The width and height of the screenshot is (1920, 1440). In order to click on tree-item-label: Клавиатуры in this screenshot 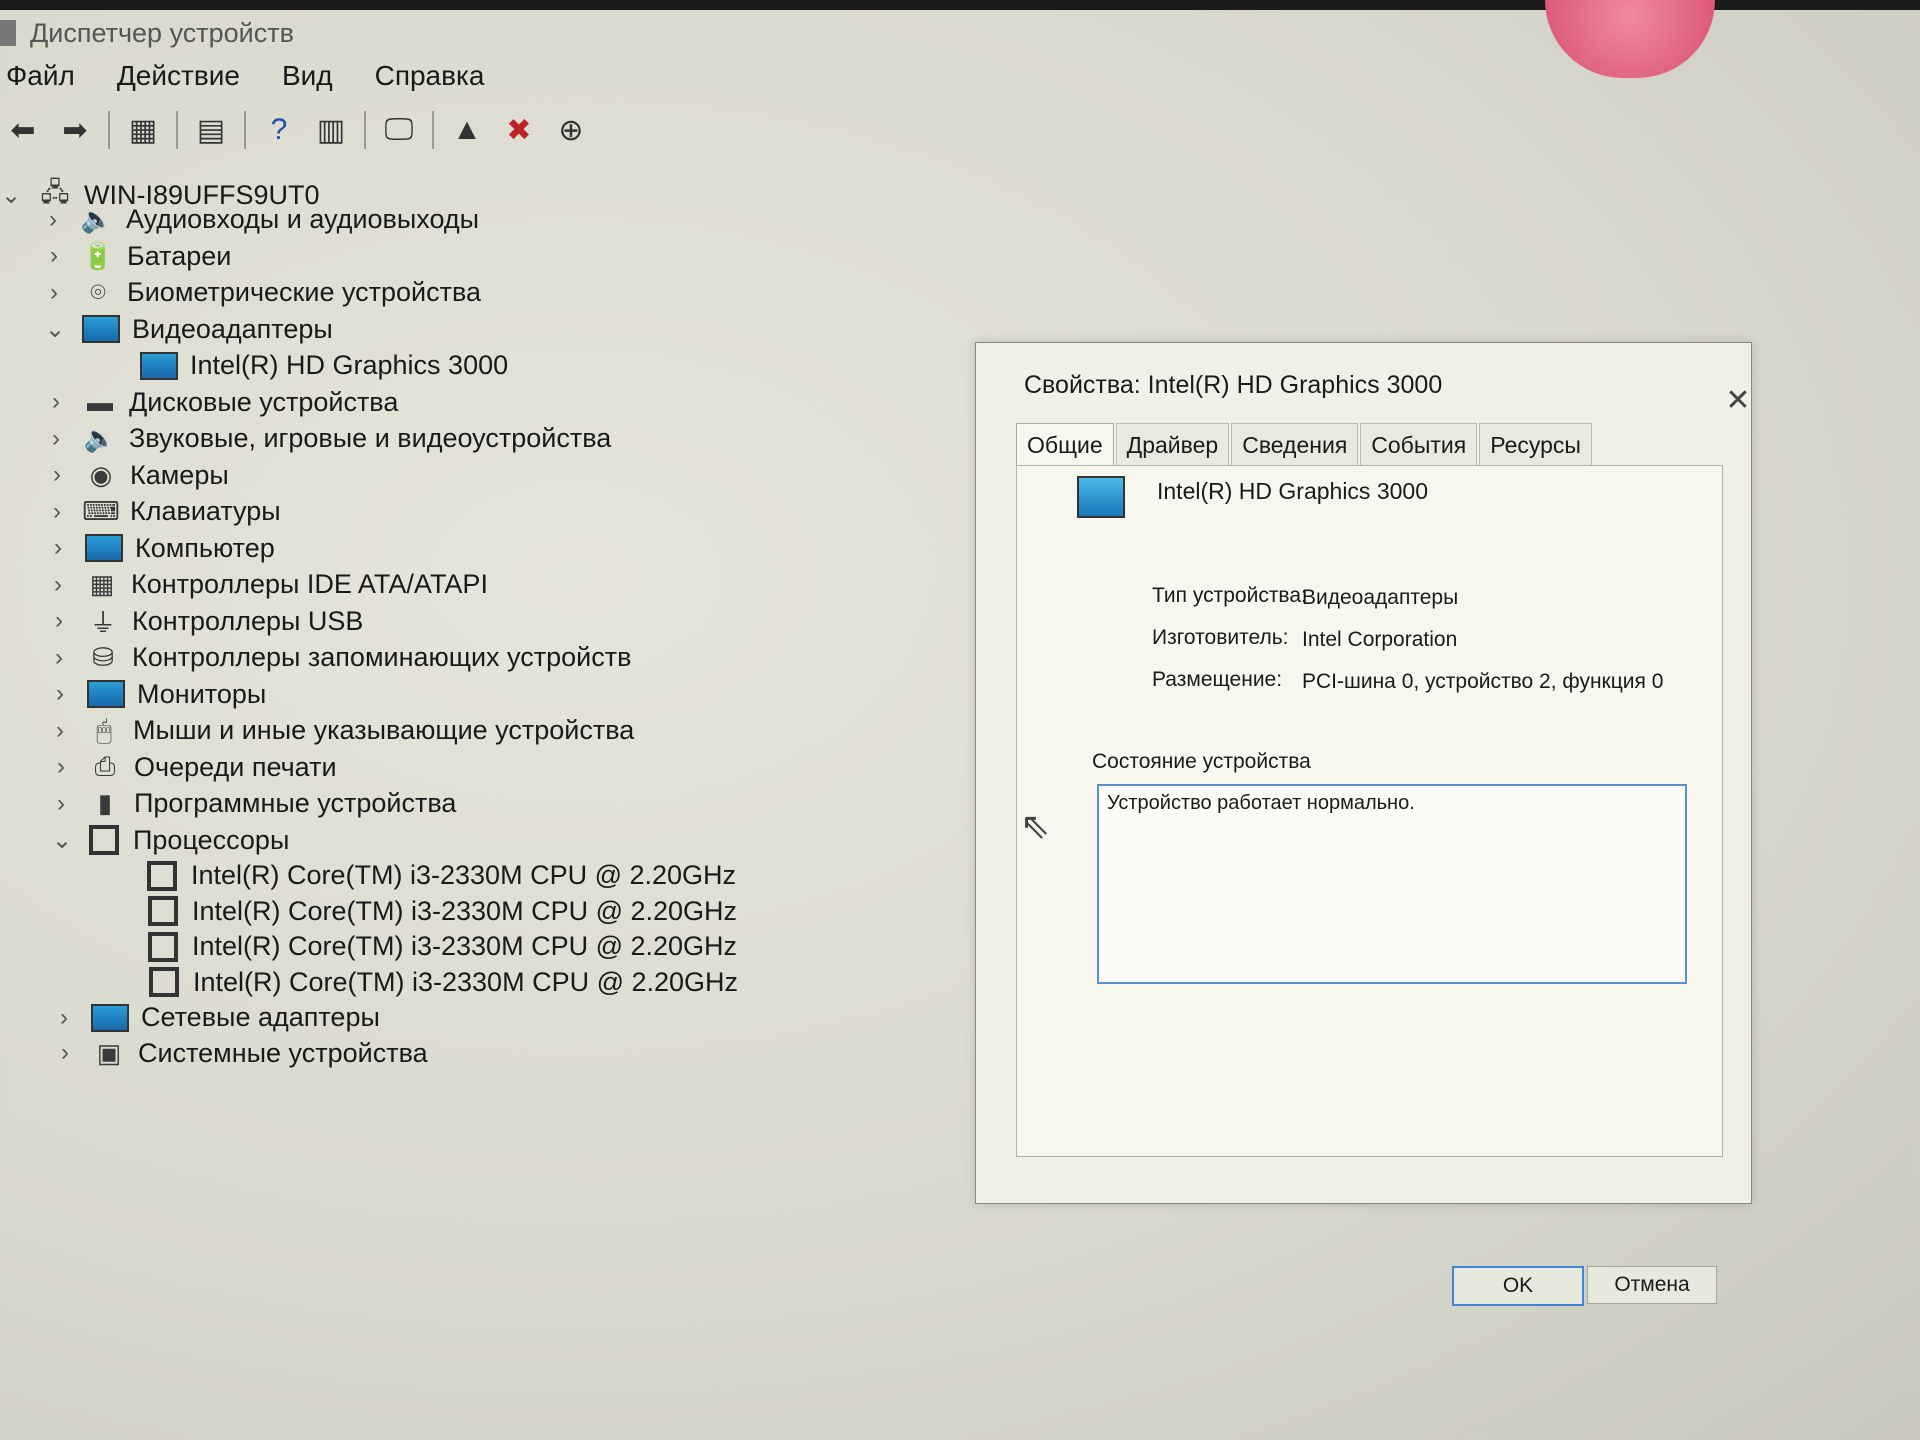, I will do `click(205, 511)`.